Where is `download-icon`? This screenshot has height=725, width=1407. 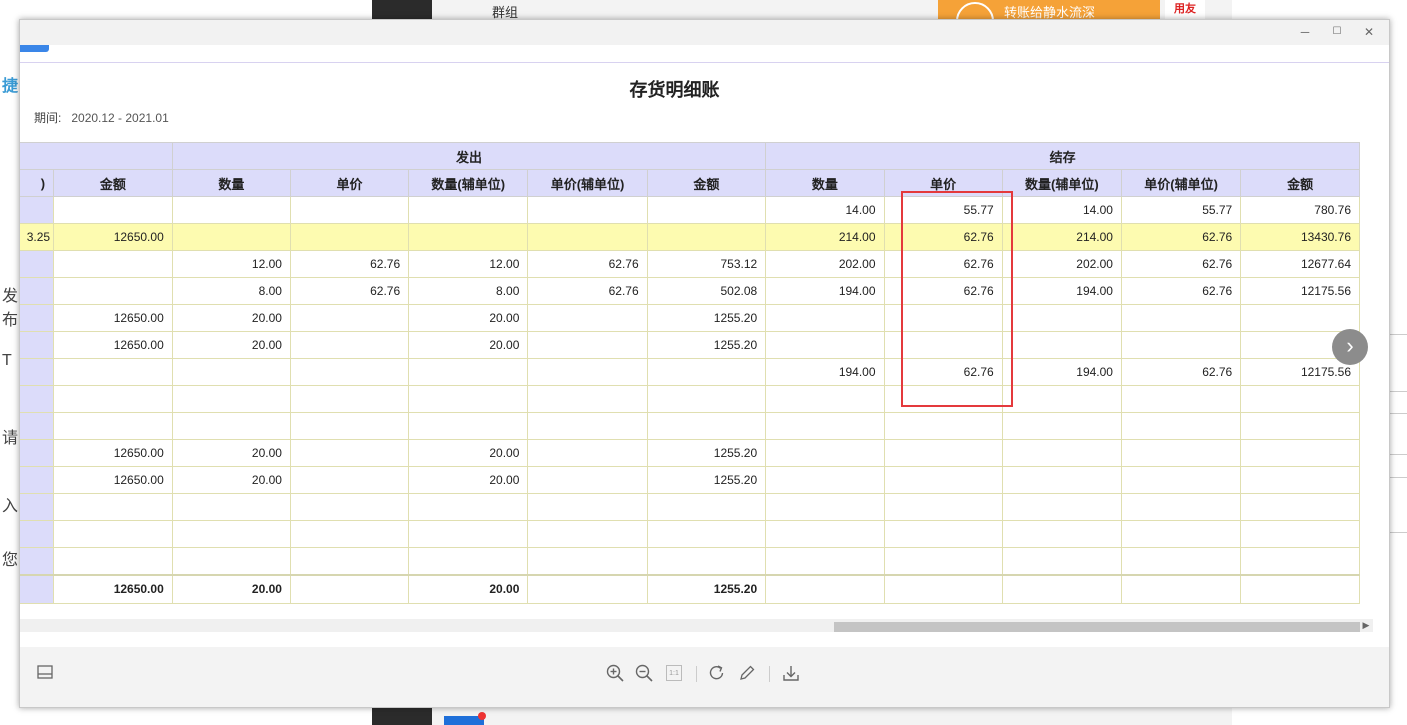 download-icon is located at coordinates (791, 674).